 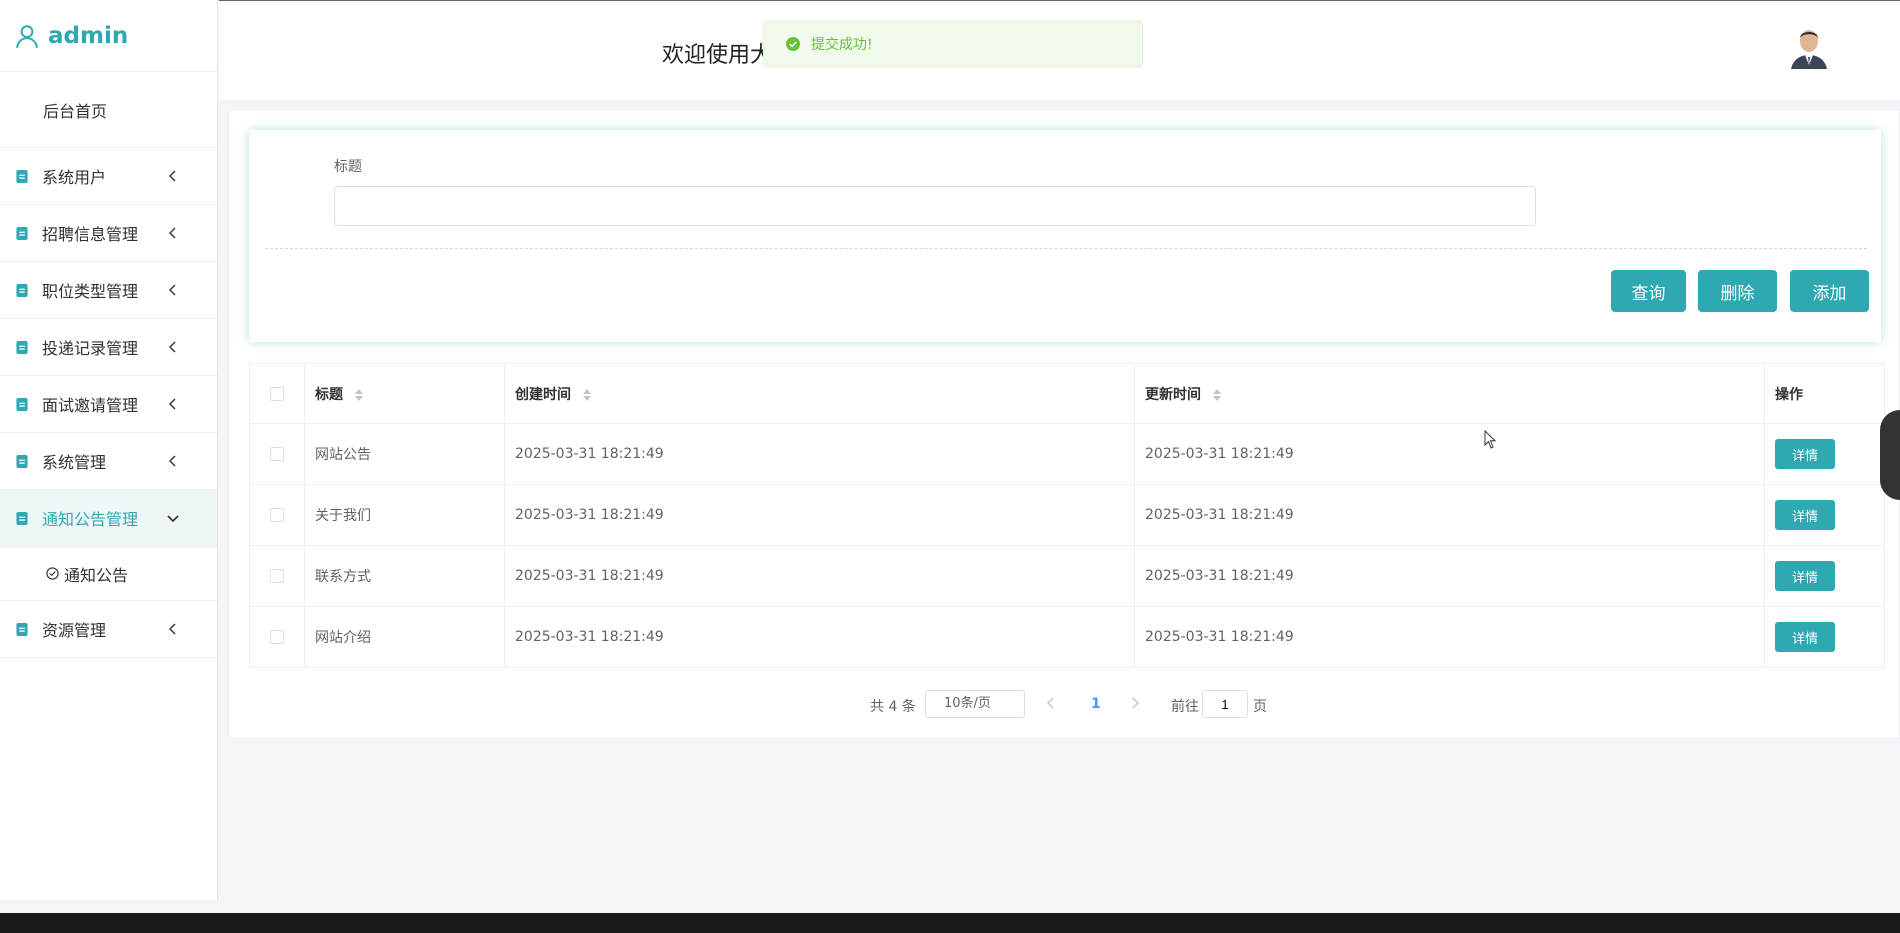 I want to click on sidebar-item-label: 招聘信息管理, so click(x=90, y=234).